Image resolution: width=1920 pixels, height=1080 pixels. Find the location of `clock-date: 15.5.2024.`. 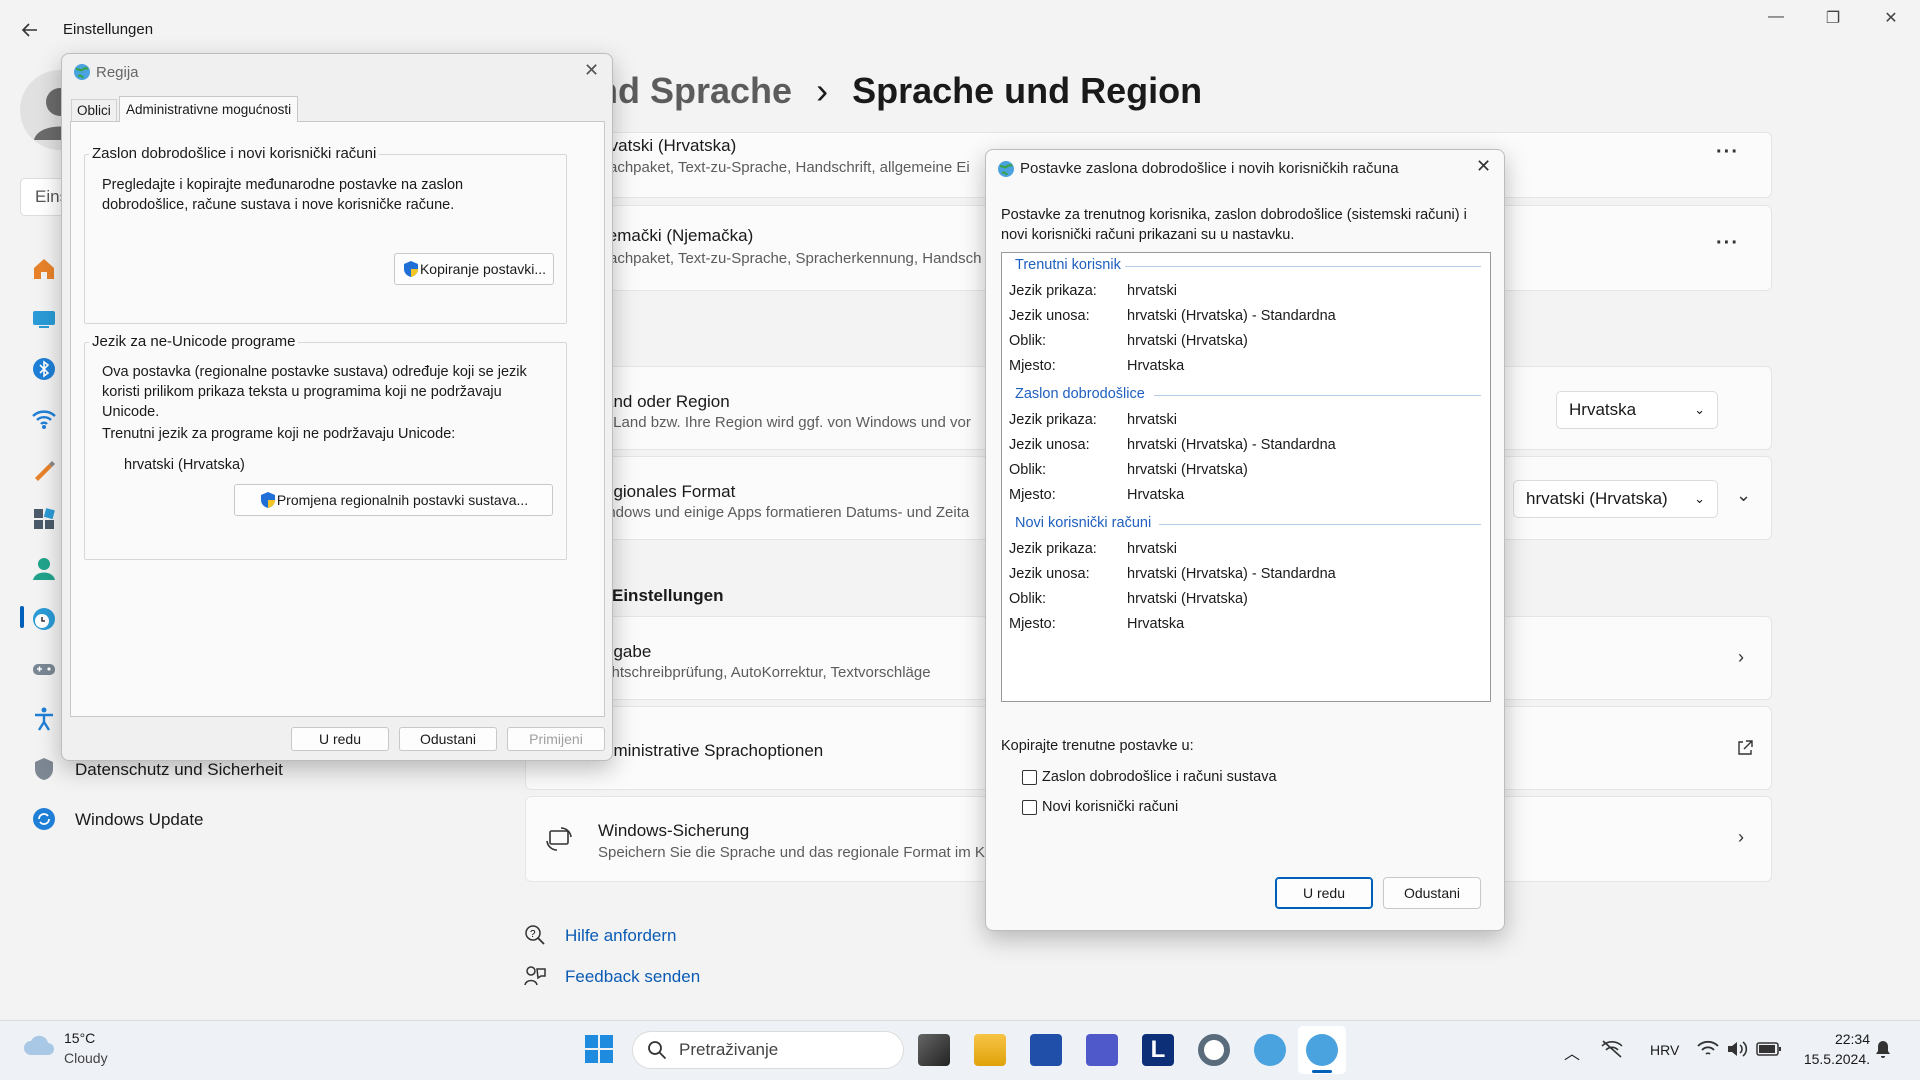

clock-date: 15.5.2024. is located at coordinates (1830, 1059).